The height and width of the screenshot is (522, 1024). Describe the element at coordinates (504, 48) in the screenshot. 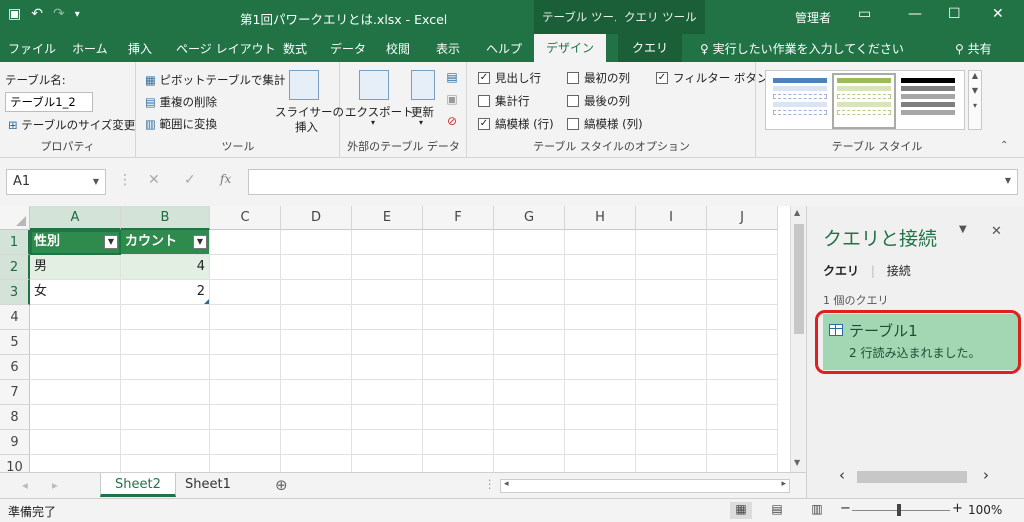

I see `tab-help: ヘルプ` at that location.